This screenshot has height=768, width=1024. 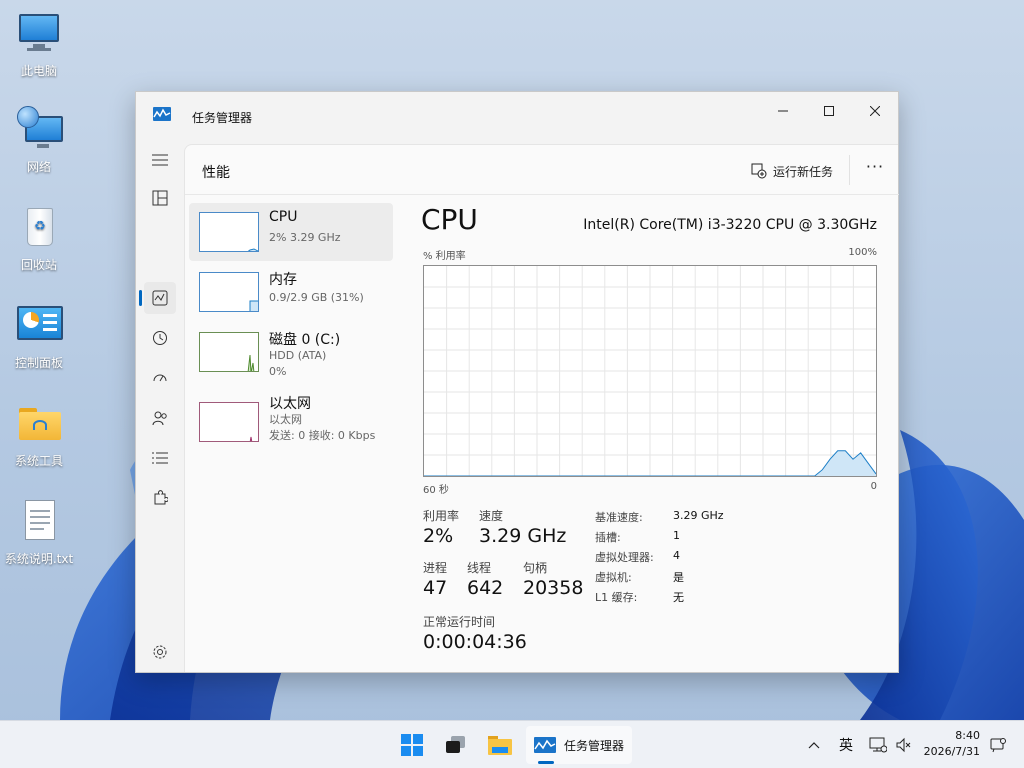 I want to click on history-icon, so click(x=160, y=338).